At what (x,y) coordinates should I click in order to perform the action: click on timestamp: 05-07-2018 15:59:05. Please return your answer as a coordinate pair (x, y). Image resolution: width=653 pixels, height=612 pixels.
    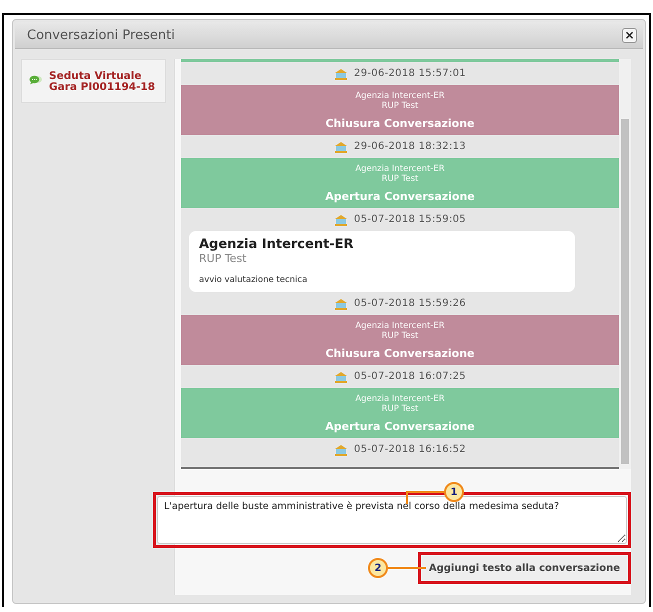
    Looking at the image, I should click on (410, 219).